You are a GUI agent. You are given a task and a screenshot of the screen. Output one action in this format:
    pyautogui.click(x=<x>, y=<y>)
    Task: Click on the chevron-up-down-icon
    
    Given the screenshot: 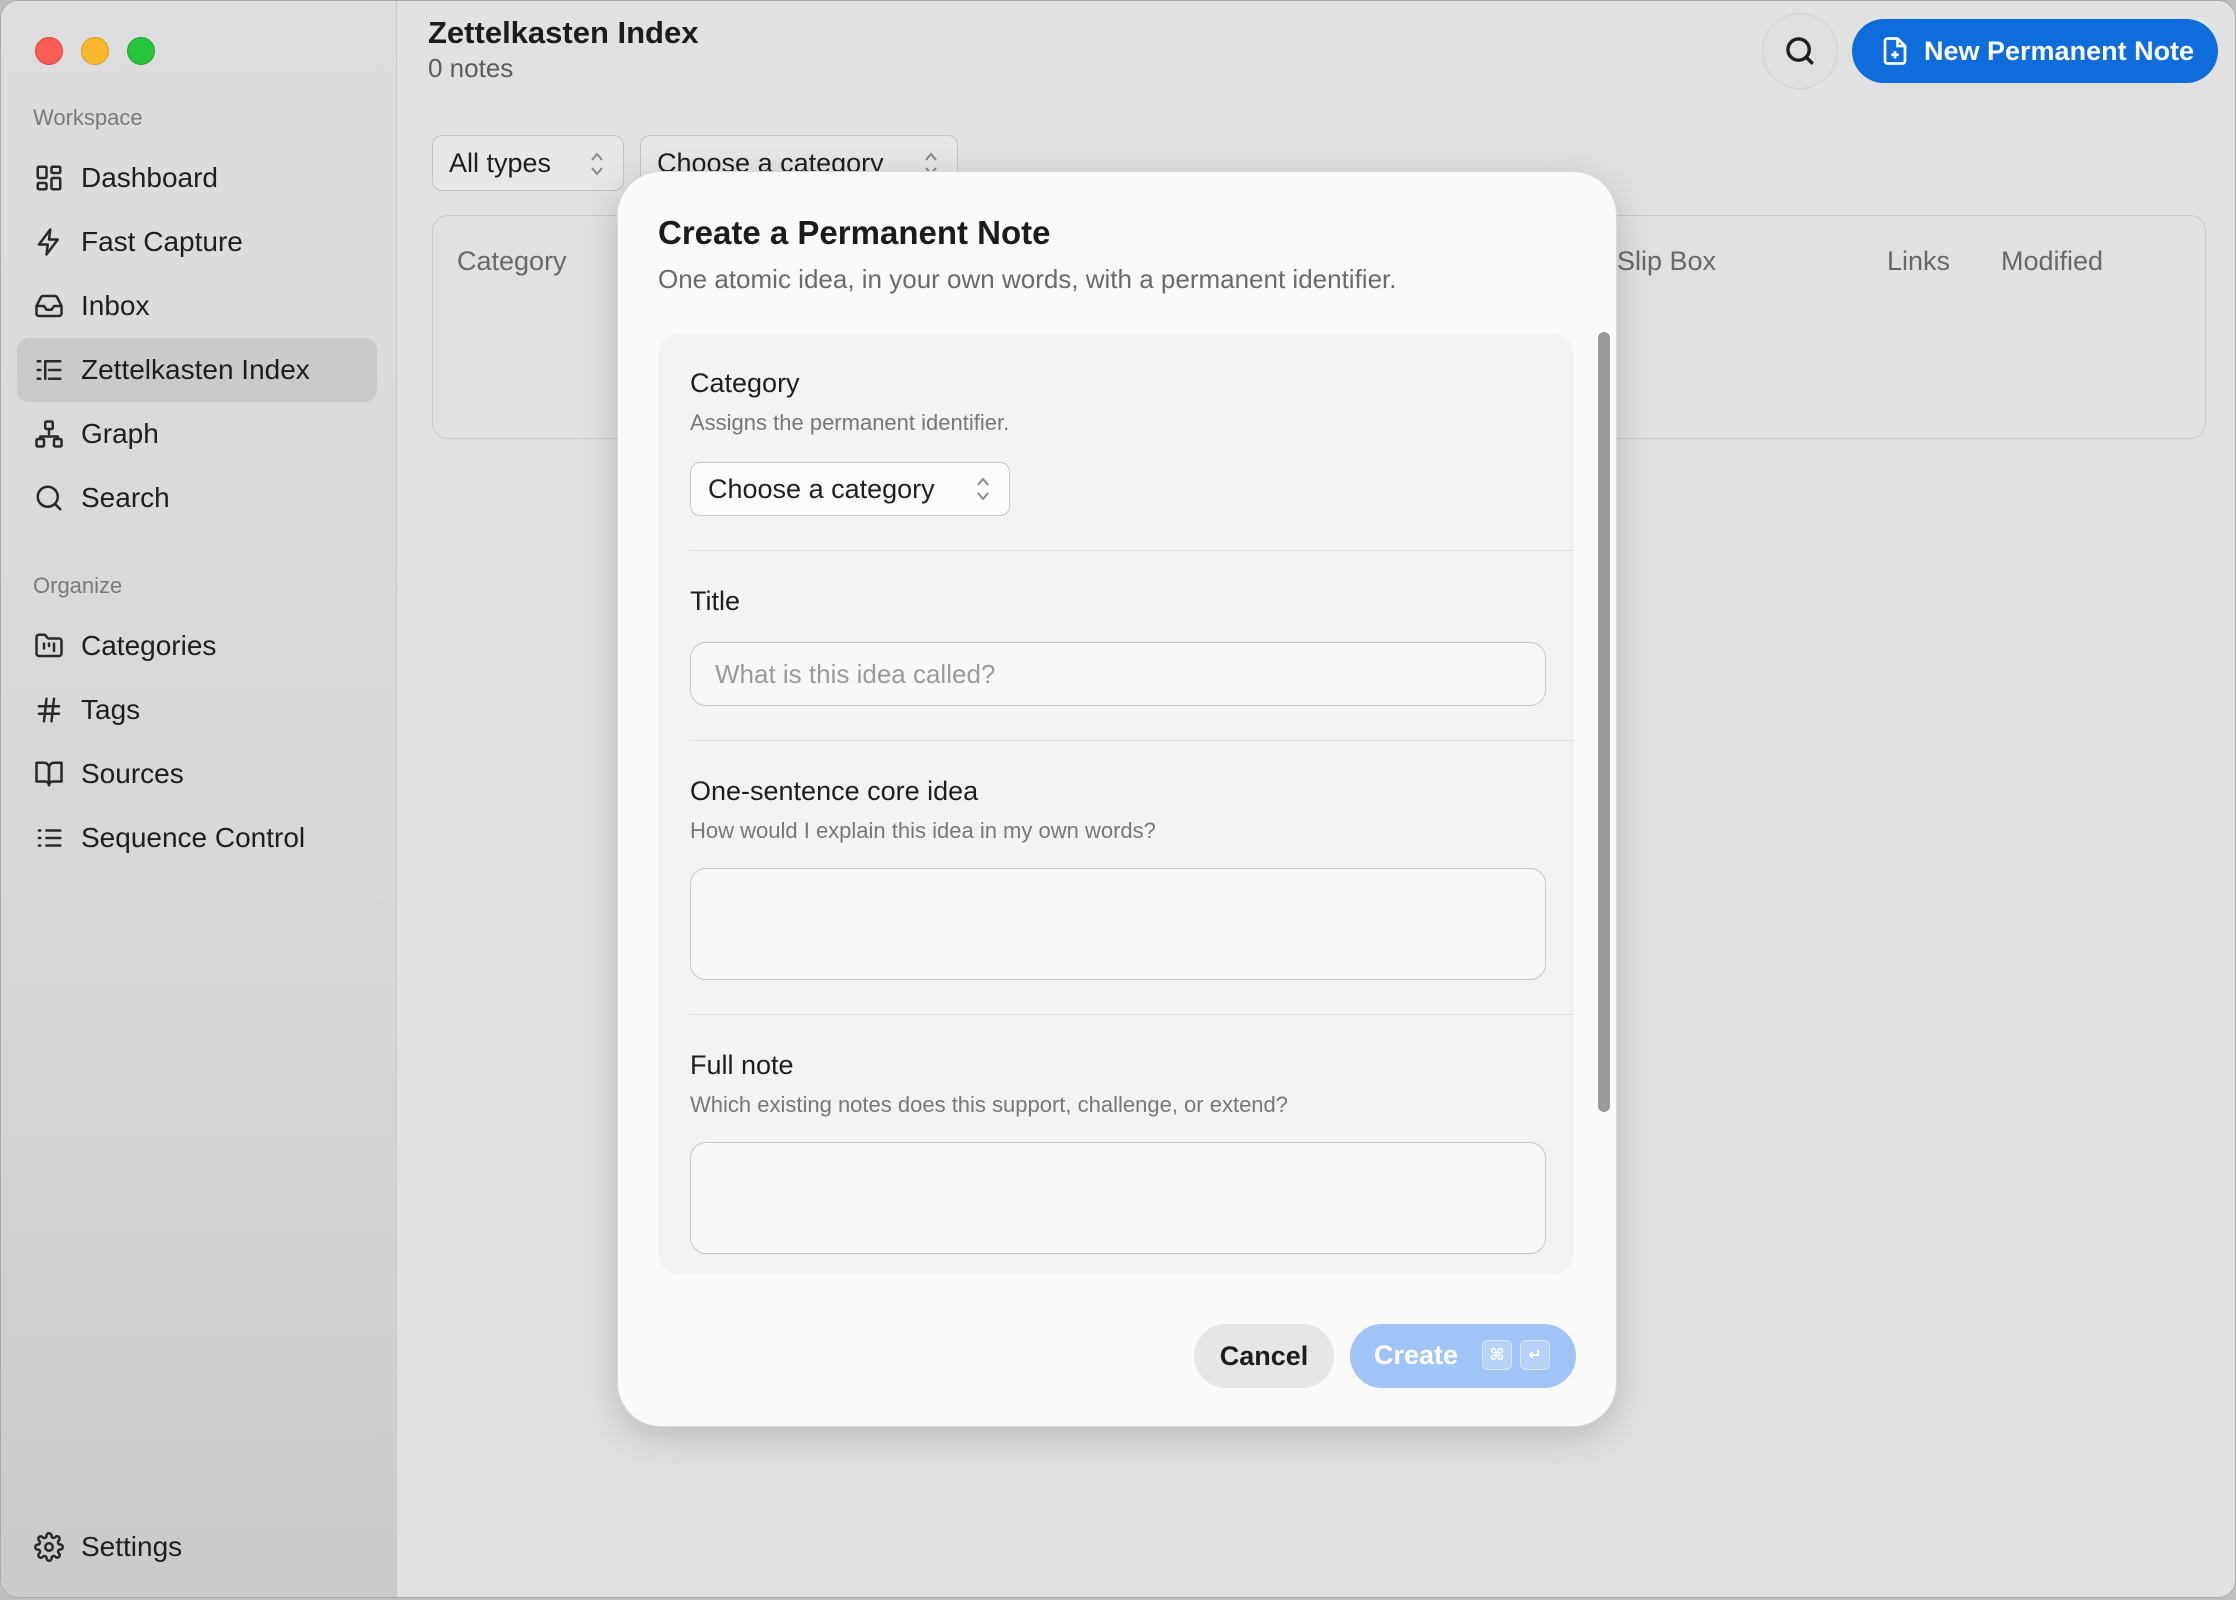 What is the action you would take?
    pyautogui.click(x=983, y=489)
    